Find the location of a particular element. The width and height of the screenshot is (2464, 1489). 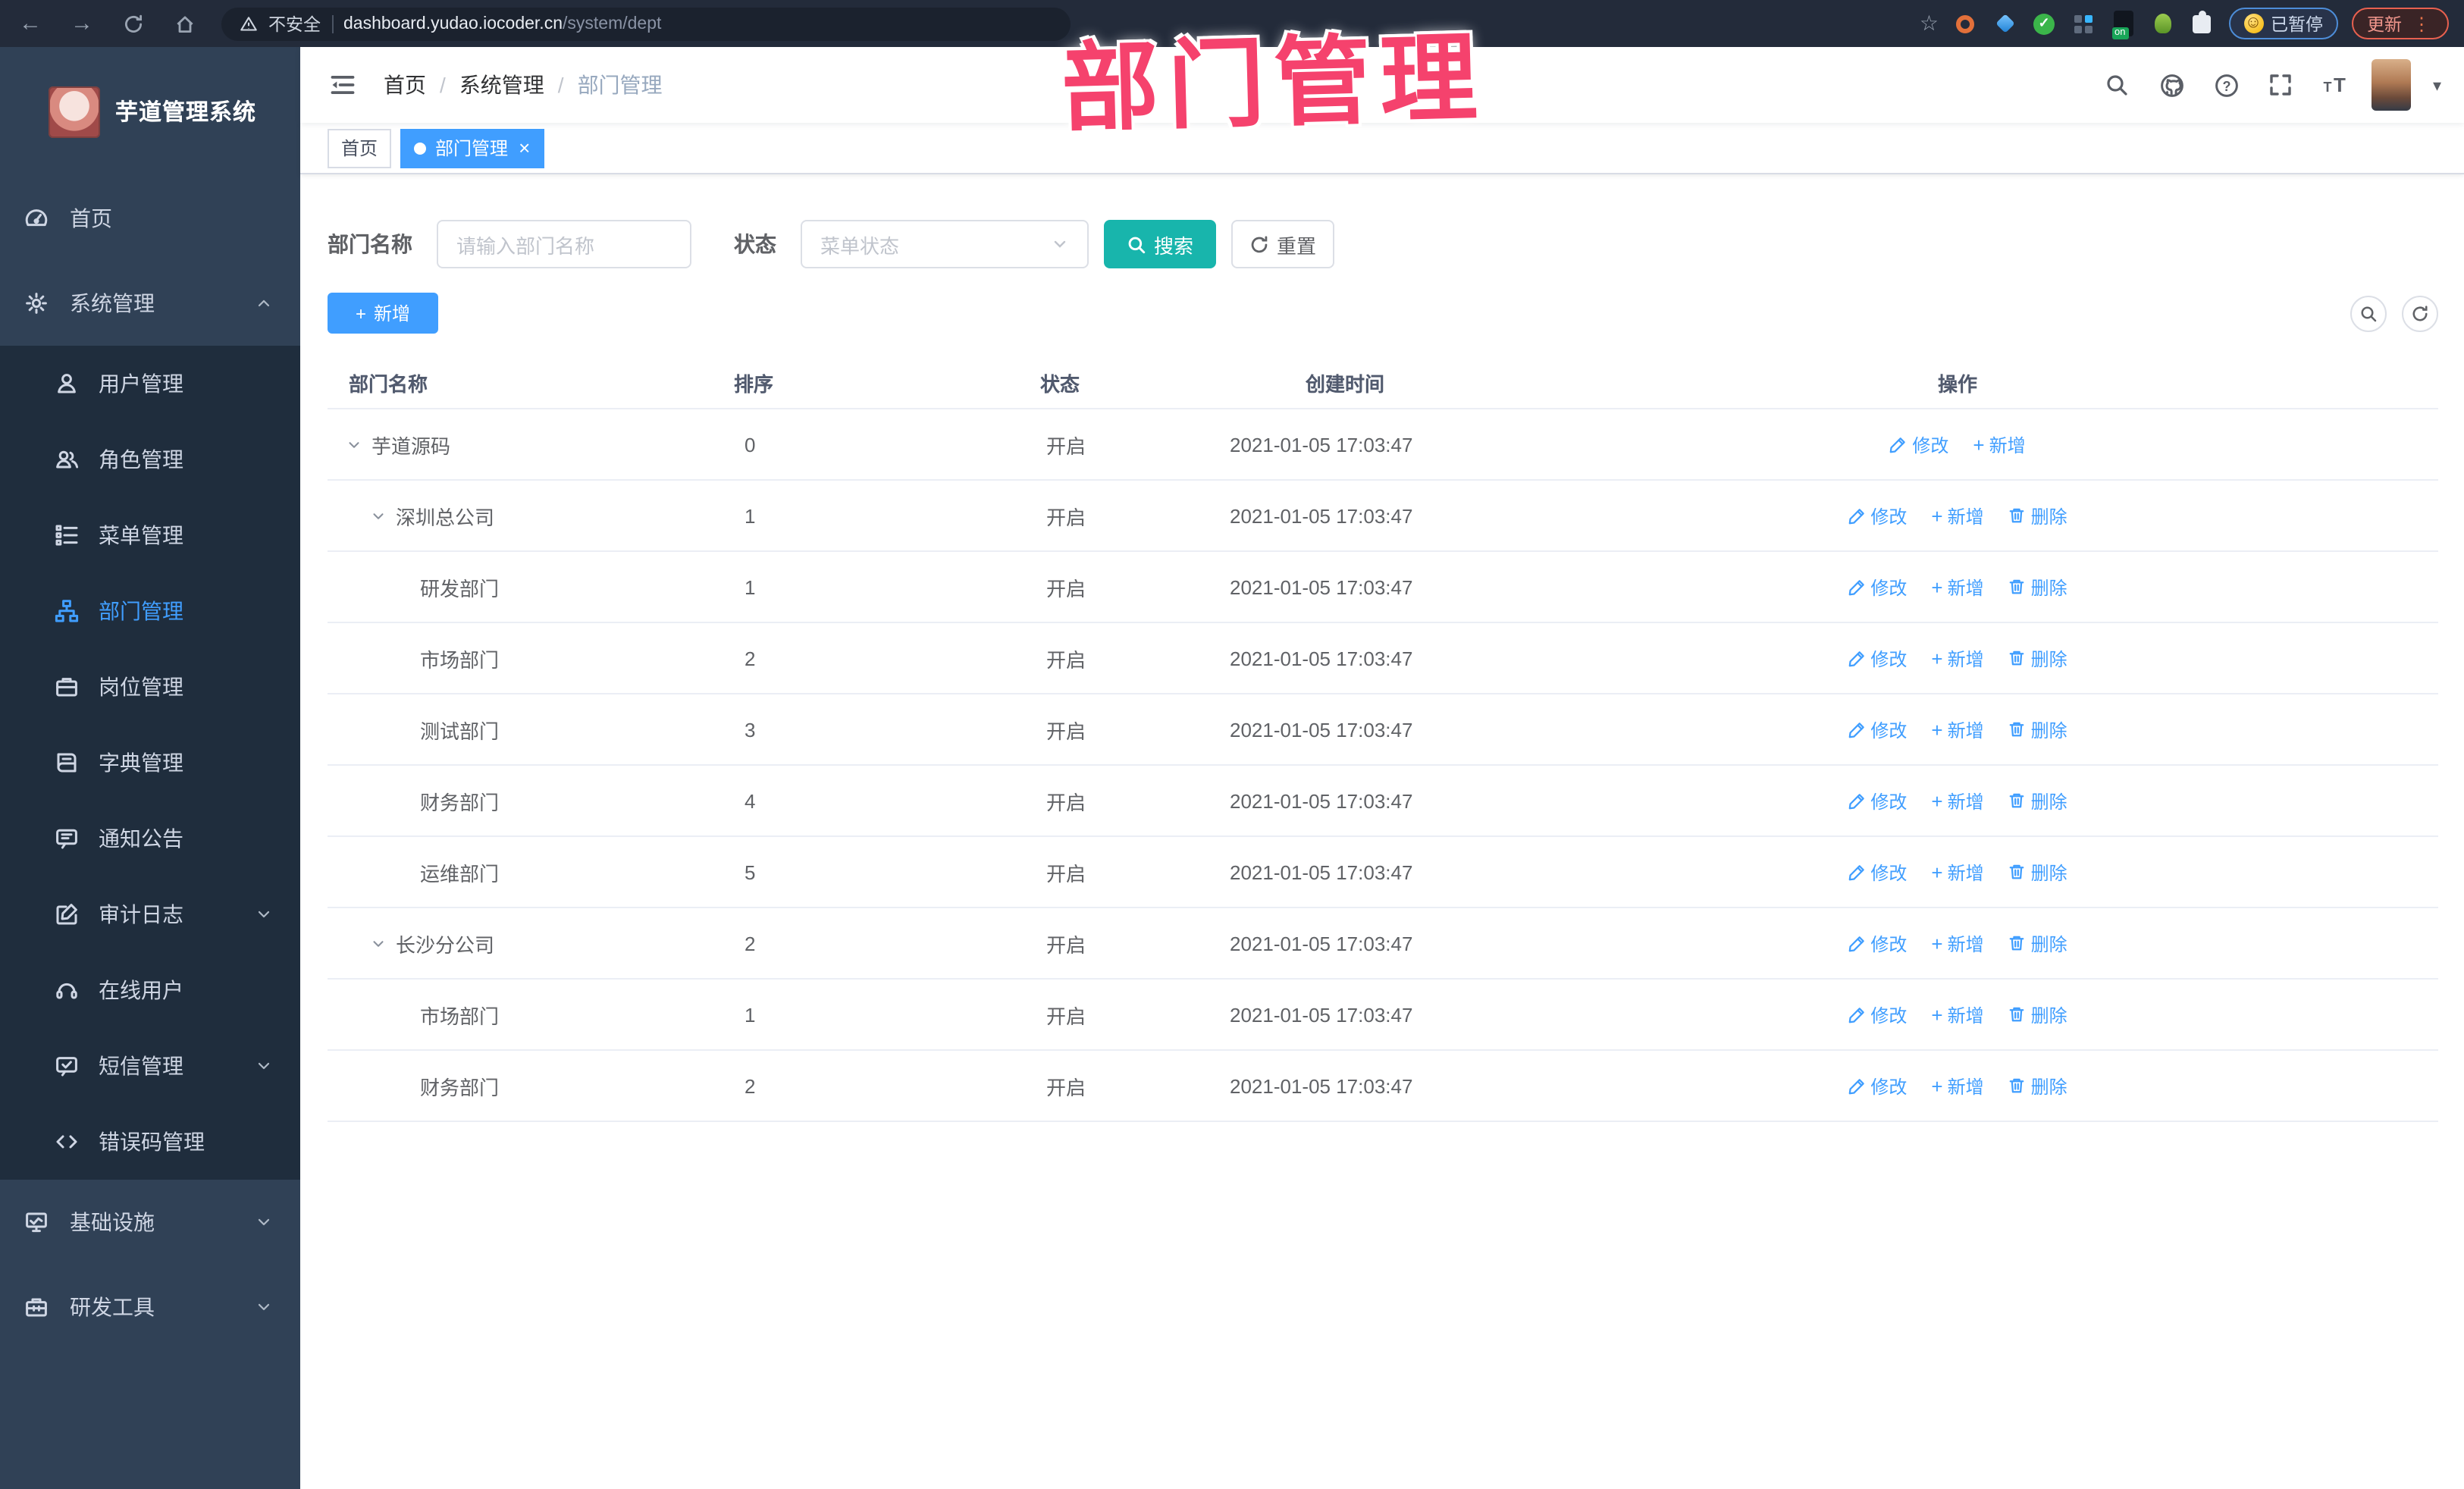

tab-close-icon: × is located at coordinates (524, 148).